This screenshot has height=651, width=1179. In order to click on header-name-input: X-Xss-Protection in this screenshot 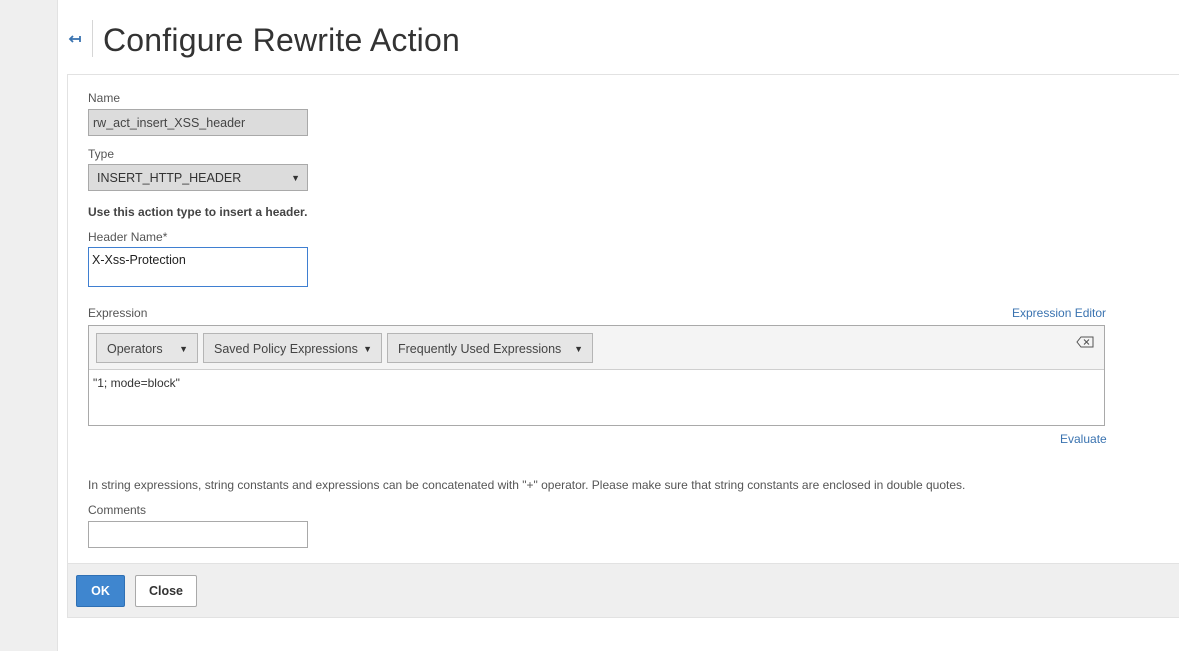, I will do `click(198, 267)`.